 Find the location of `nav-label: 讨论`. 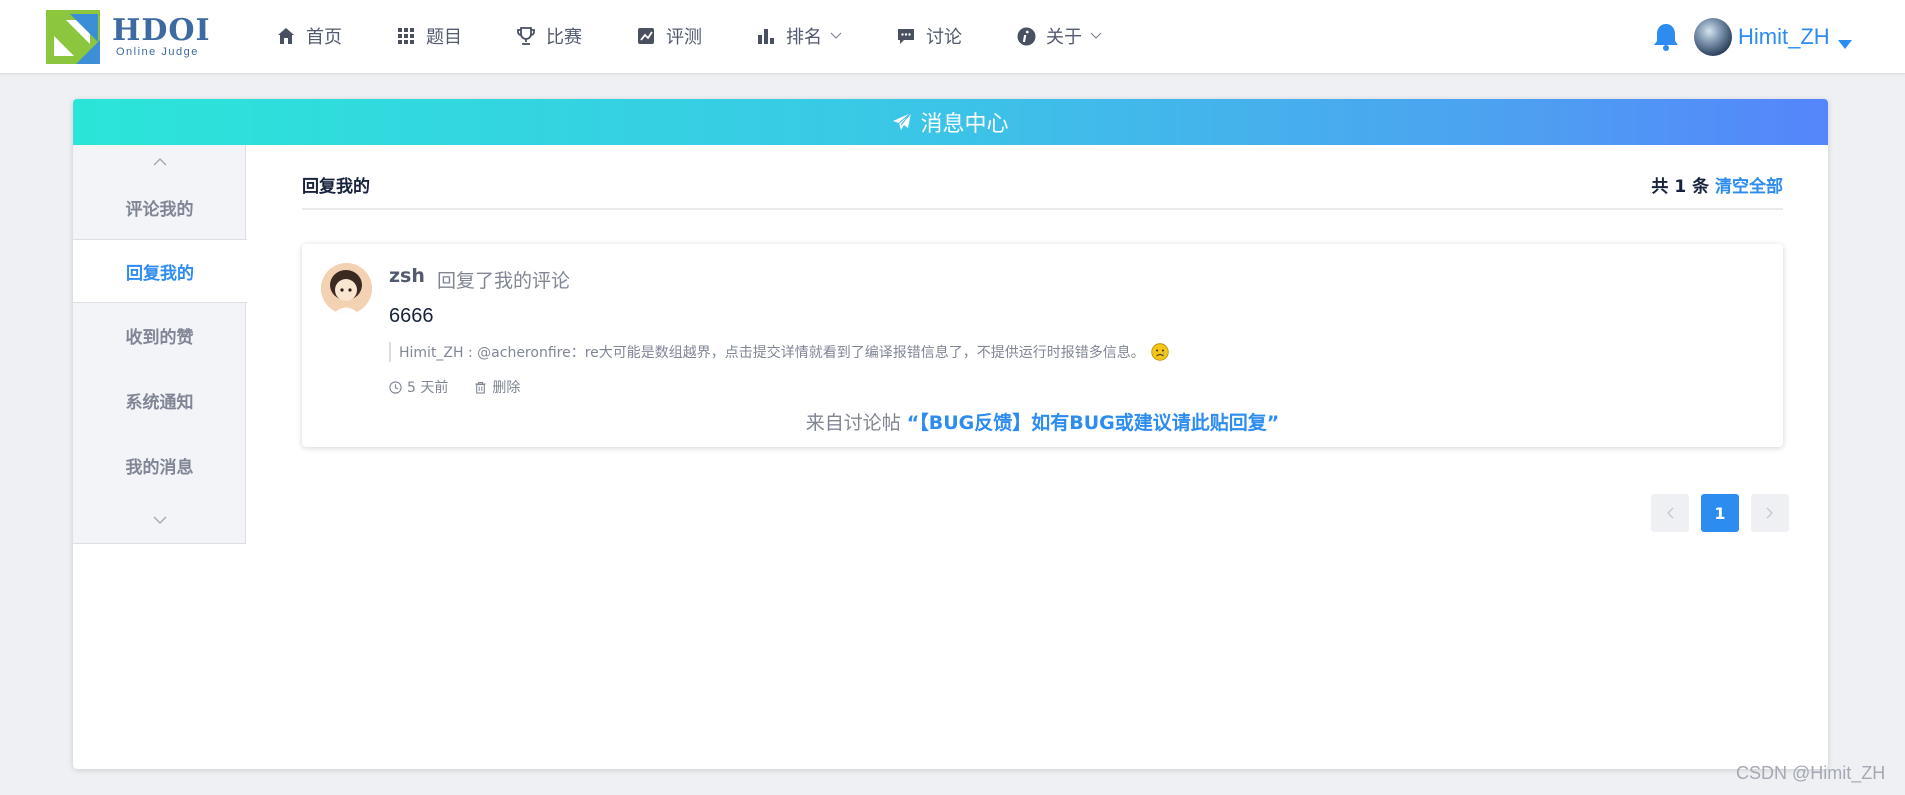

nav-label: 讨论 is located at coordinates (944, 37).